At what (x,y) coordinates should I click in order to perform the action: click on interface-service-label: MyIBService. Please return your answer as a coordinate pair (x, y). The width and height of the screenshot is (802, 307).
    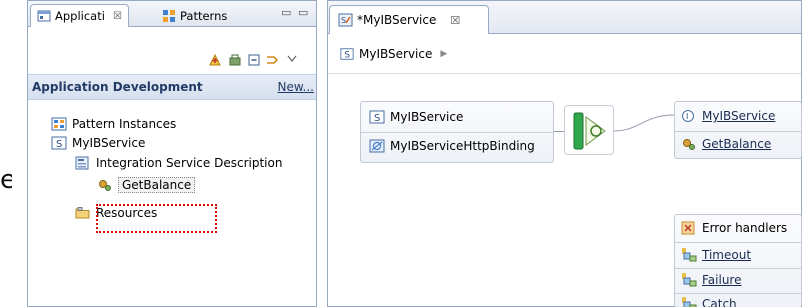
    Looking at the image, I should click on (427, 117).